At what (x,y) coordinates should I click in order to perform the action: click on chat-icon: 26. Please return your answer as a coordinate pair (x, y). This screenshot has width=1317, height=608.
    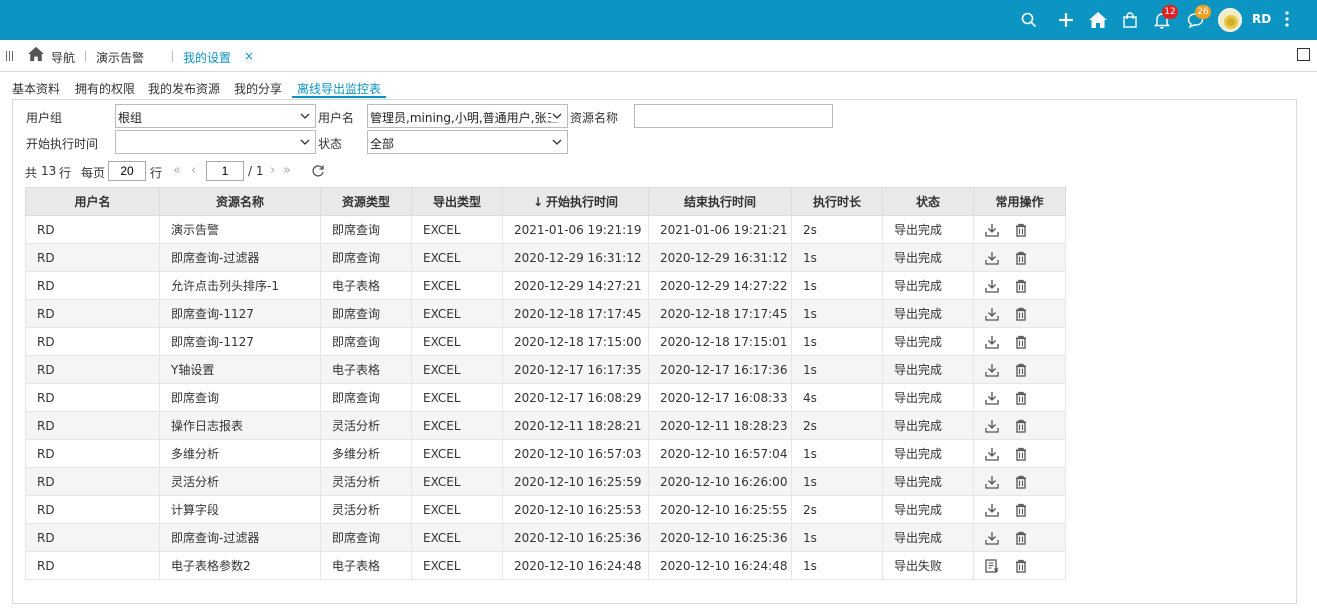
    Looking at the image, I should click on (1197, 18).